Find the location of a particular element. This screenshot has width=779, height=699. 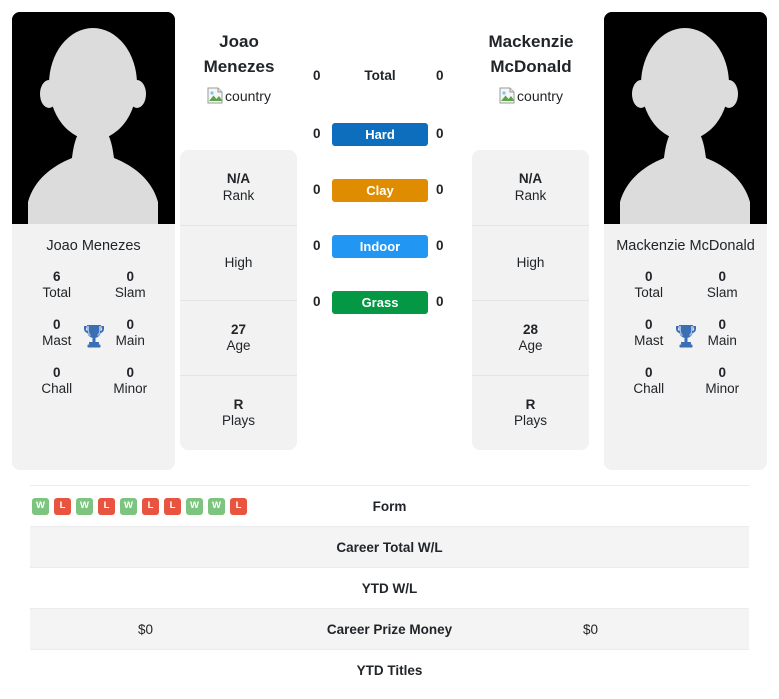

titles-mast-left: 0 Mast is located at coordinates (57, 333).